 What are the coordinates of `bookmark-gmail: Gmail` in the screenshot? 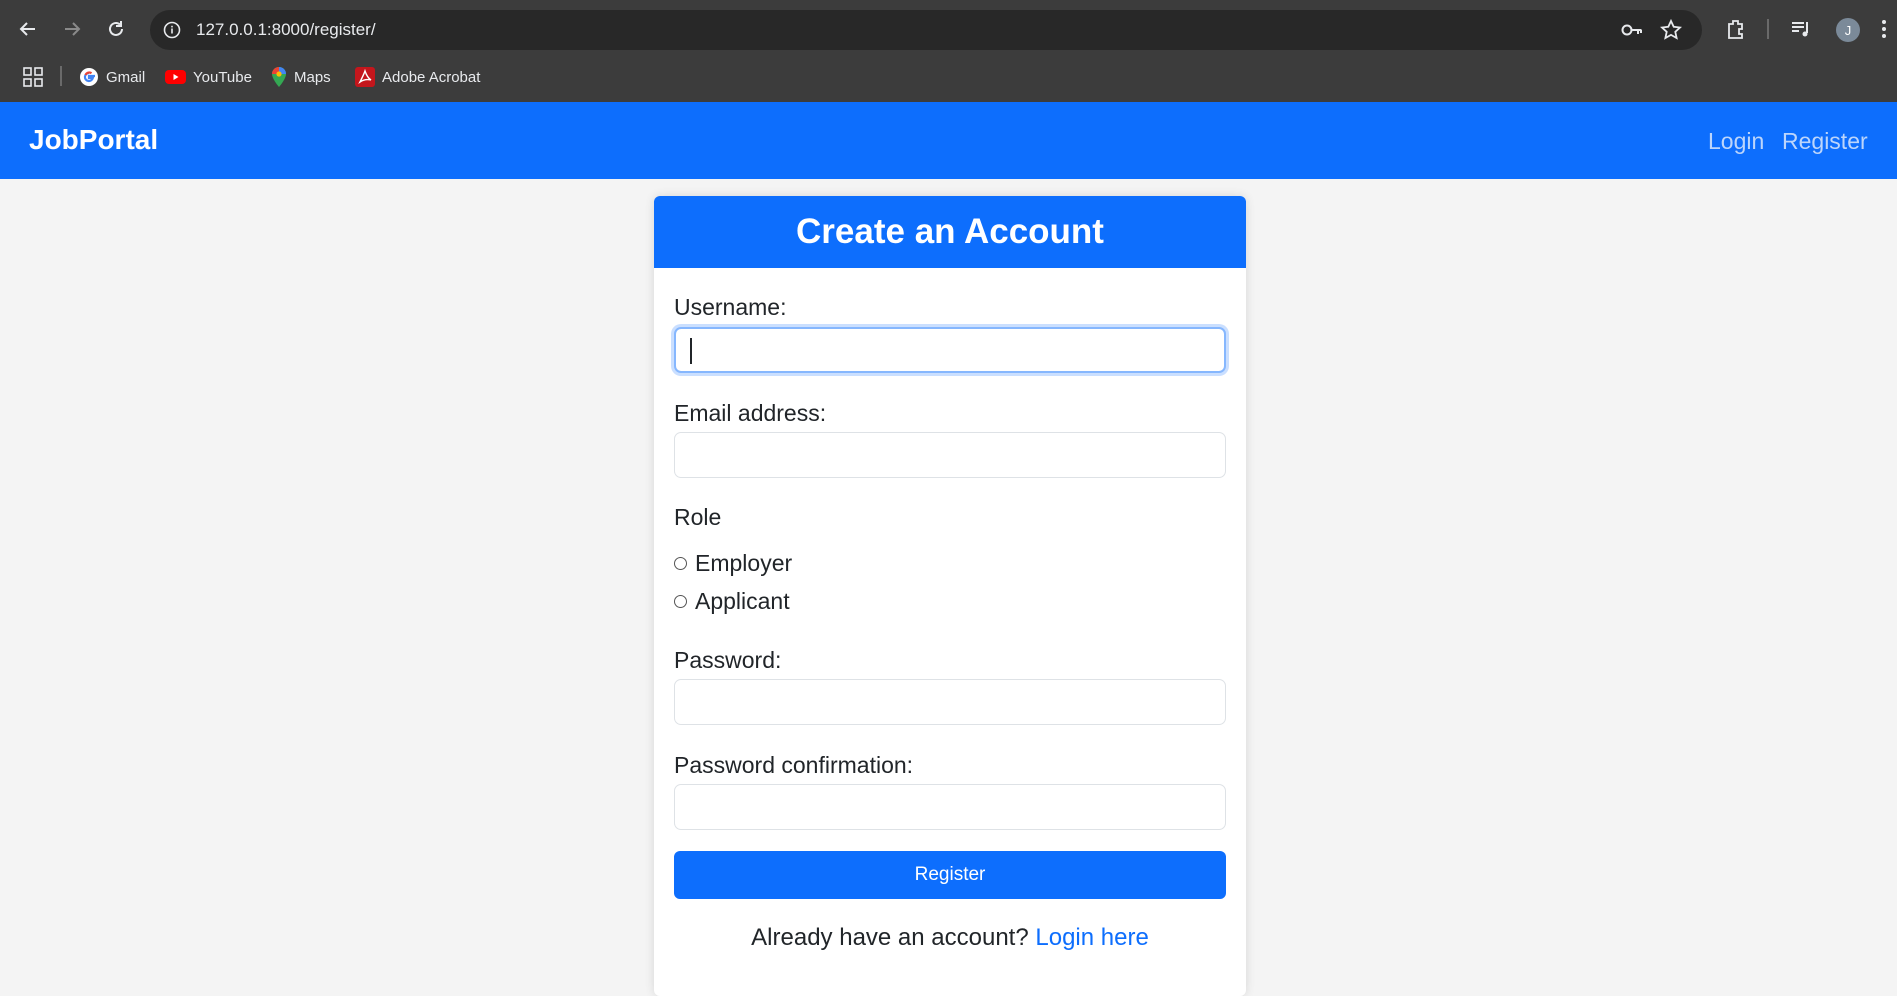 It's located at (112, 77).